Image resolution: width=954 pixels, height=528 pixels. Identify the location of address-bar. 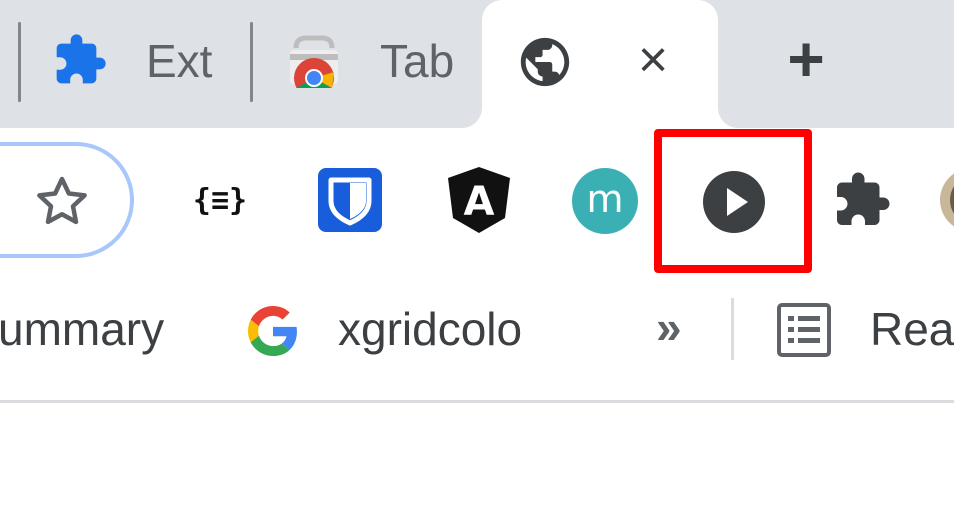
(67, 200).